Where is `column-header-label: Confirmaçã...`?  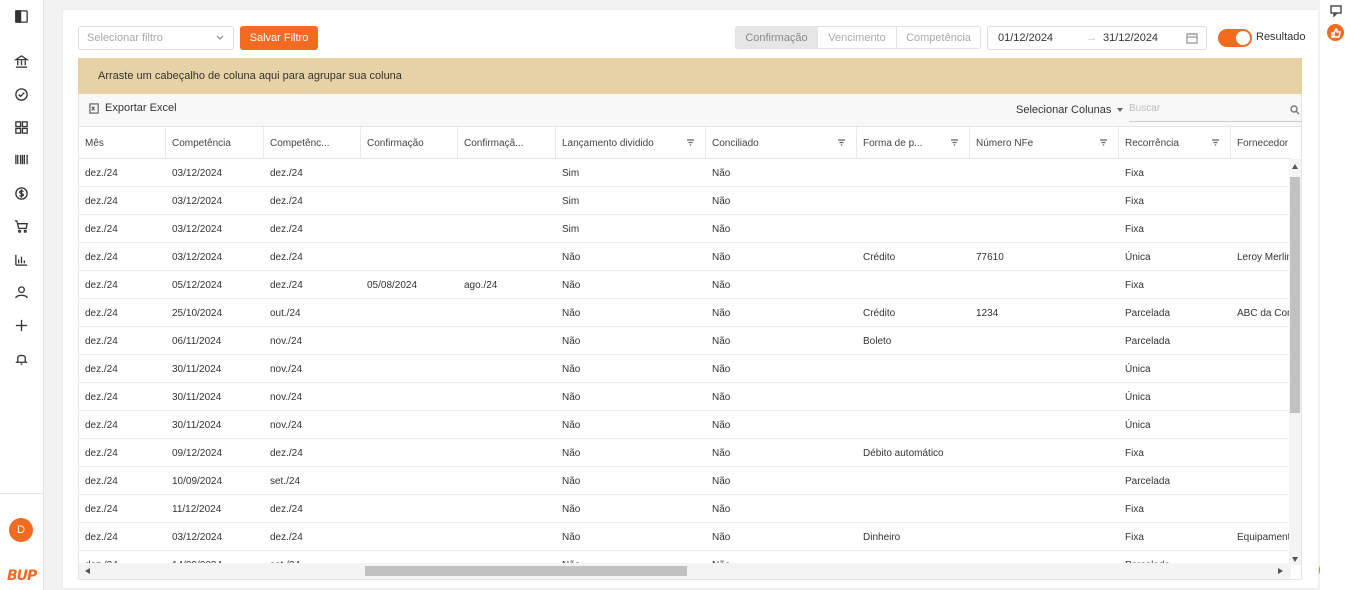
column-header-label: Confirmaçã... is located at coordinates (494, 143).